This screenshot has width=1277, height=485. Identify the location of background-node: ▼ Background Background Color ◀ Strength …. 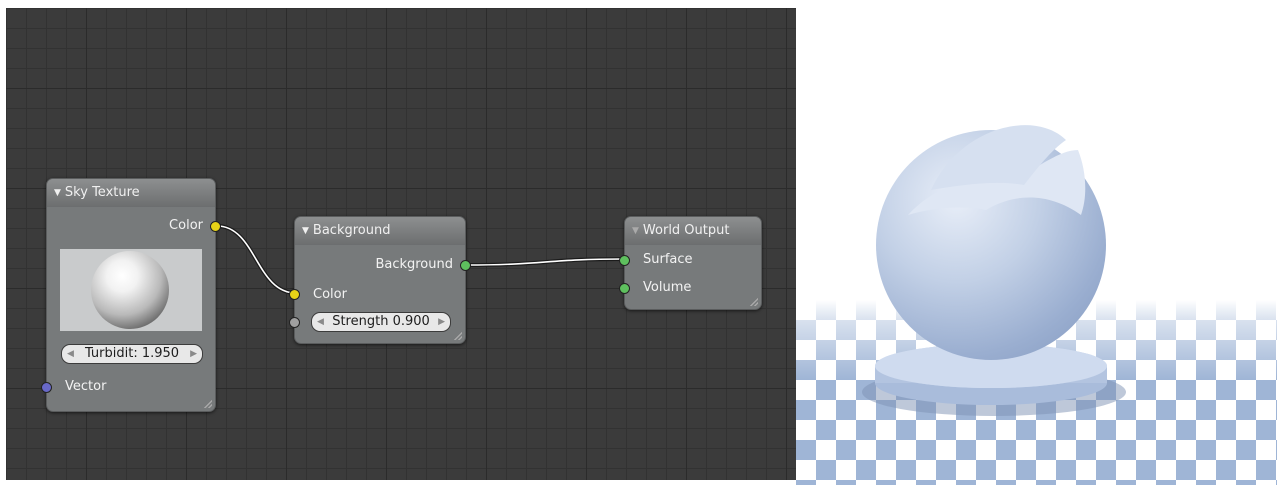
(380, 280).